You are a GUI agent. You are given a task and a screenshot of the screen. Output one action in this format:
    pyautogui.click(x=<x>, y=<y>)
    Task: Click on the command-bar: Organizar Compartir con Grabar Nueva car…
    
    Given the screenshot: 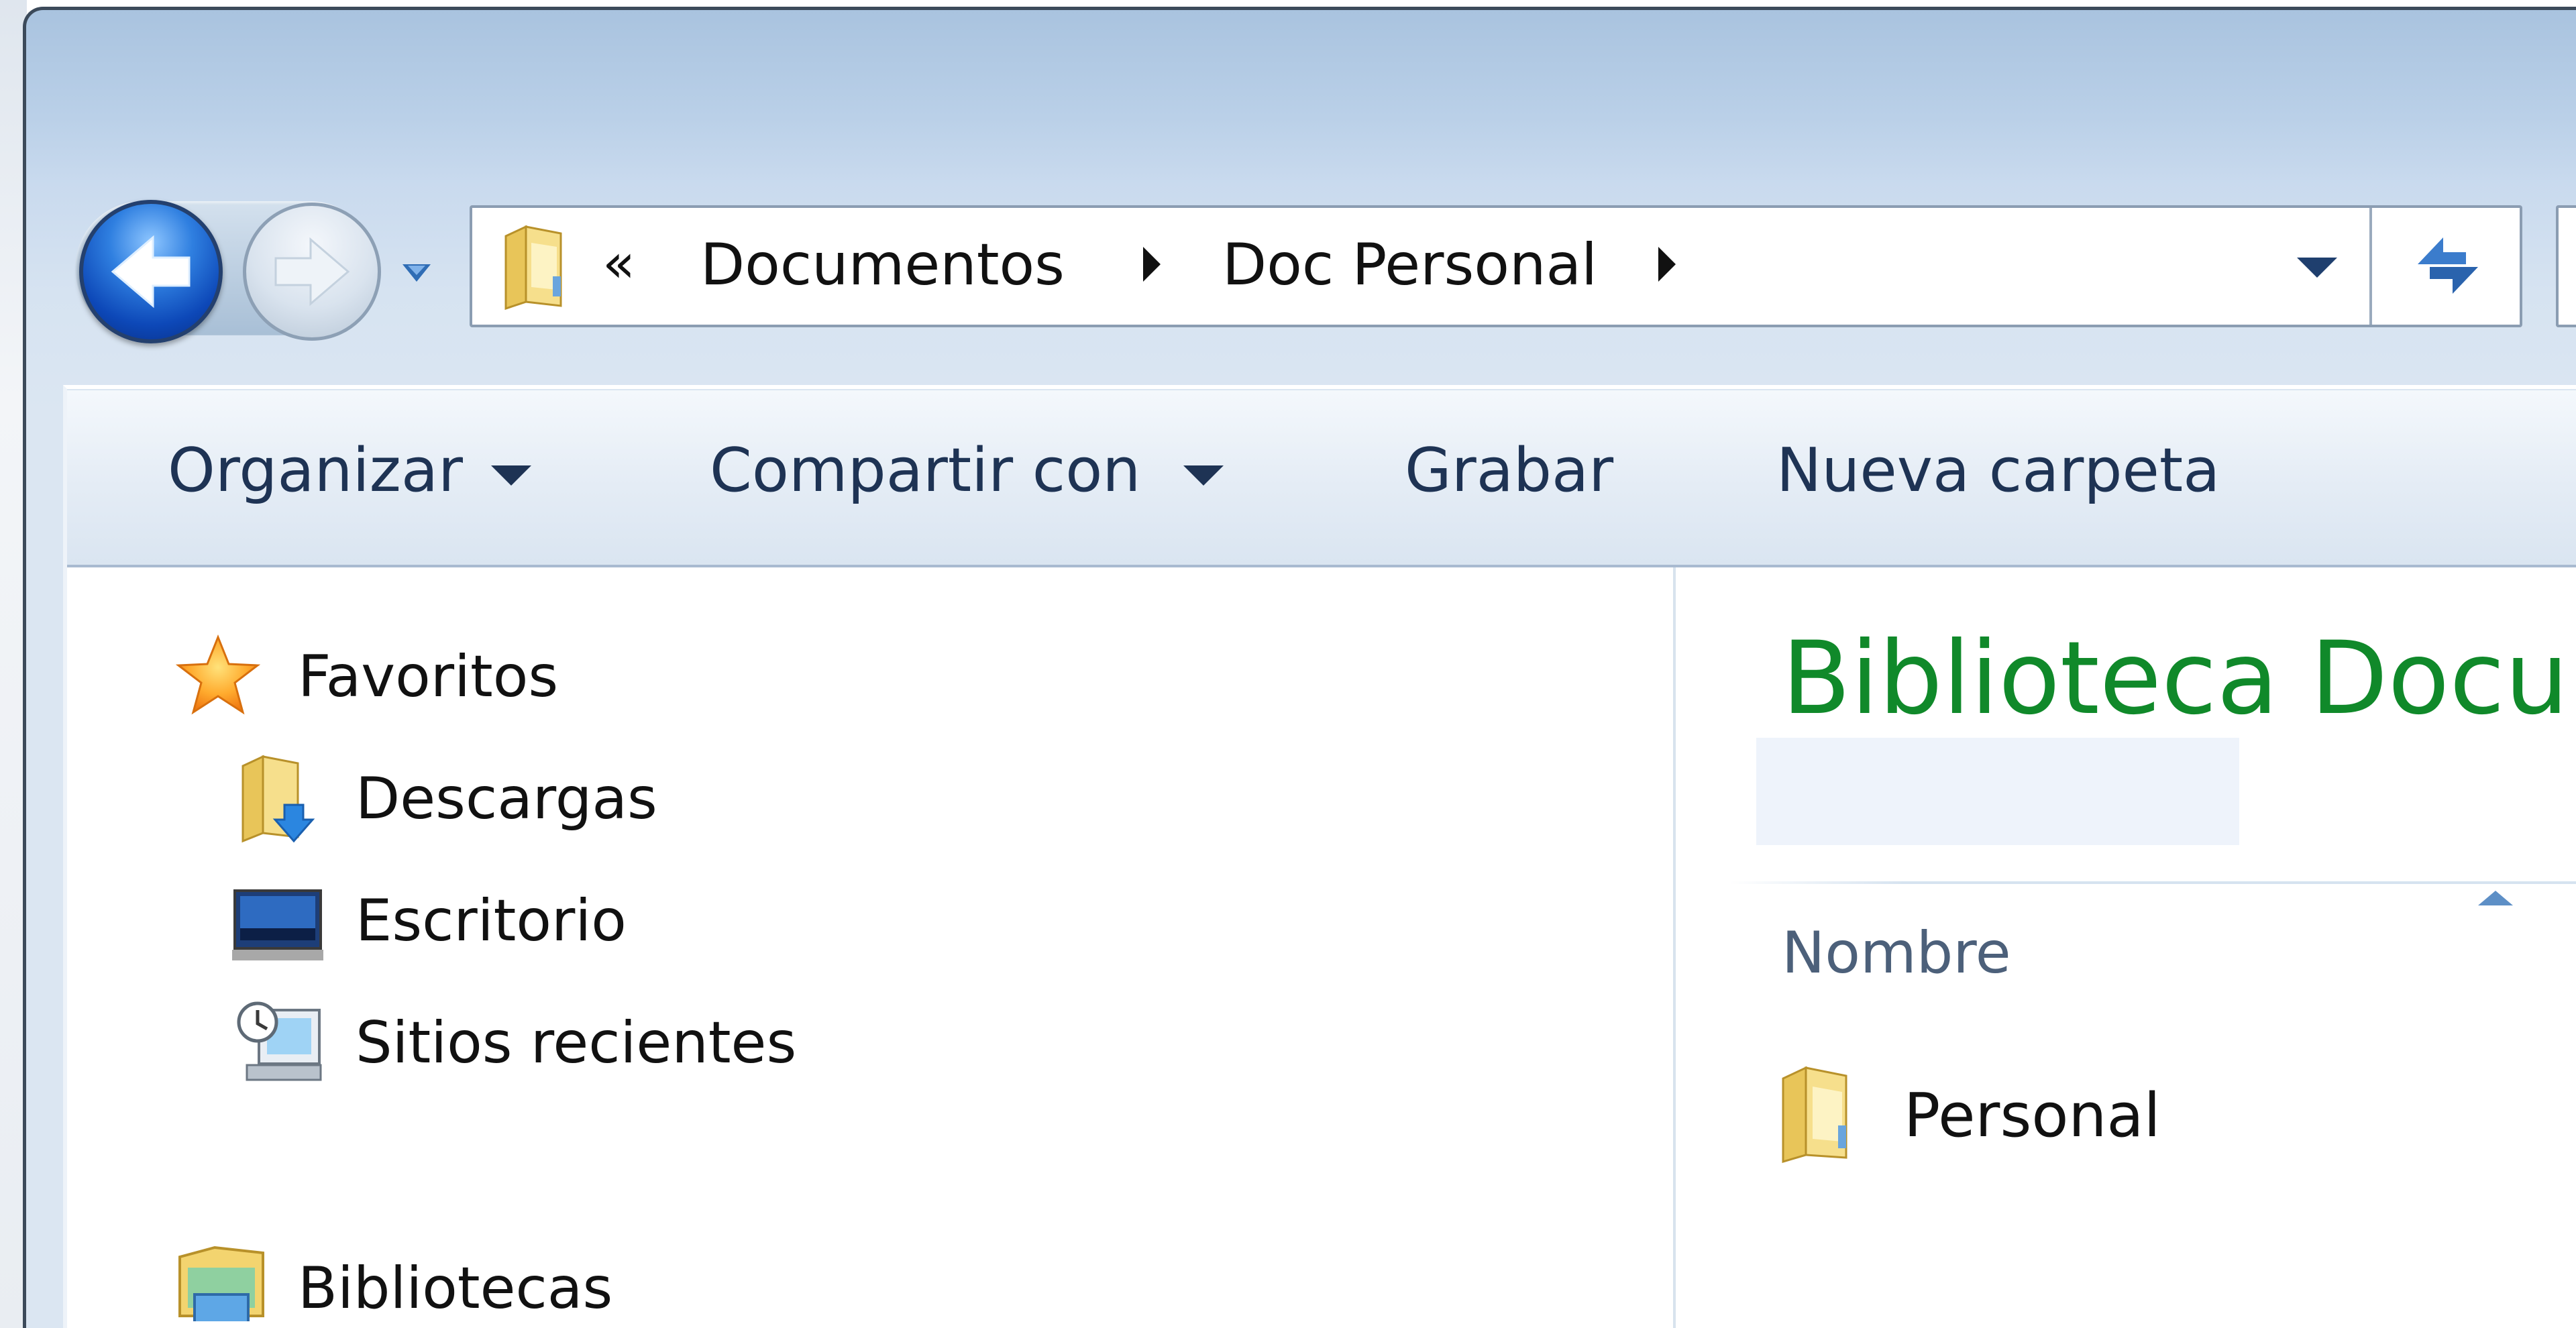 What is the action you would take?
    pyautogui.click(x=1321, y=478)
    